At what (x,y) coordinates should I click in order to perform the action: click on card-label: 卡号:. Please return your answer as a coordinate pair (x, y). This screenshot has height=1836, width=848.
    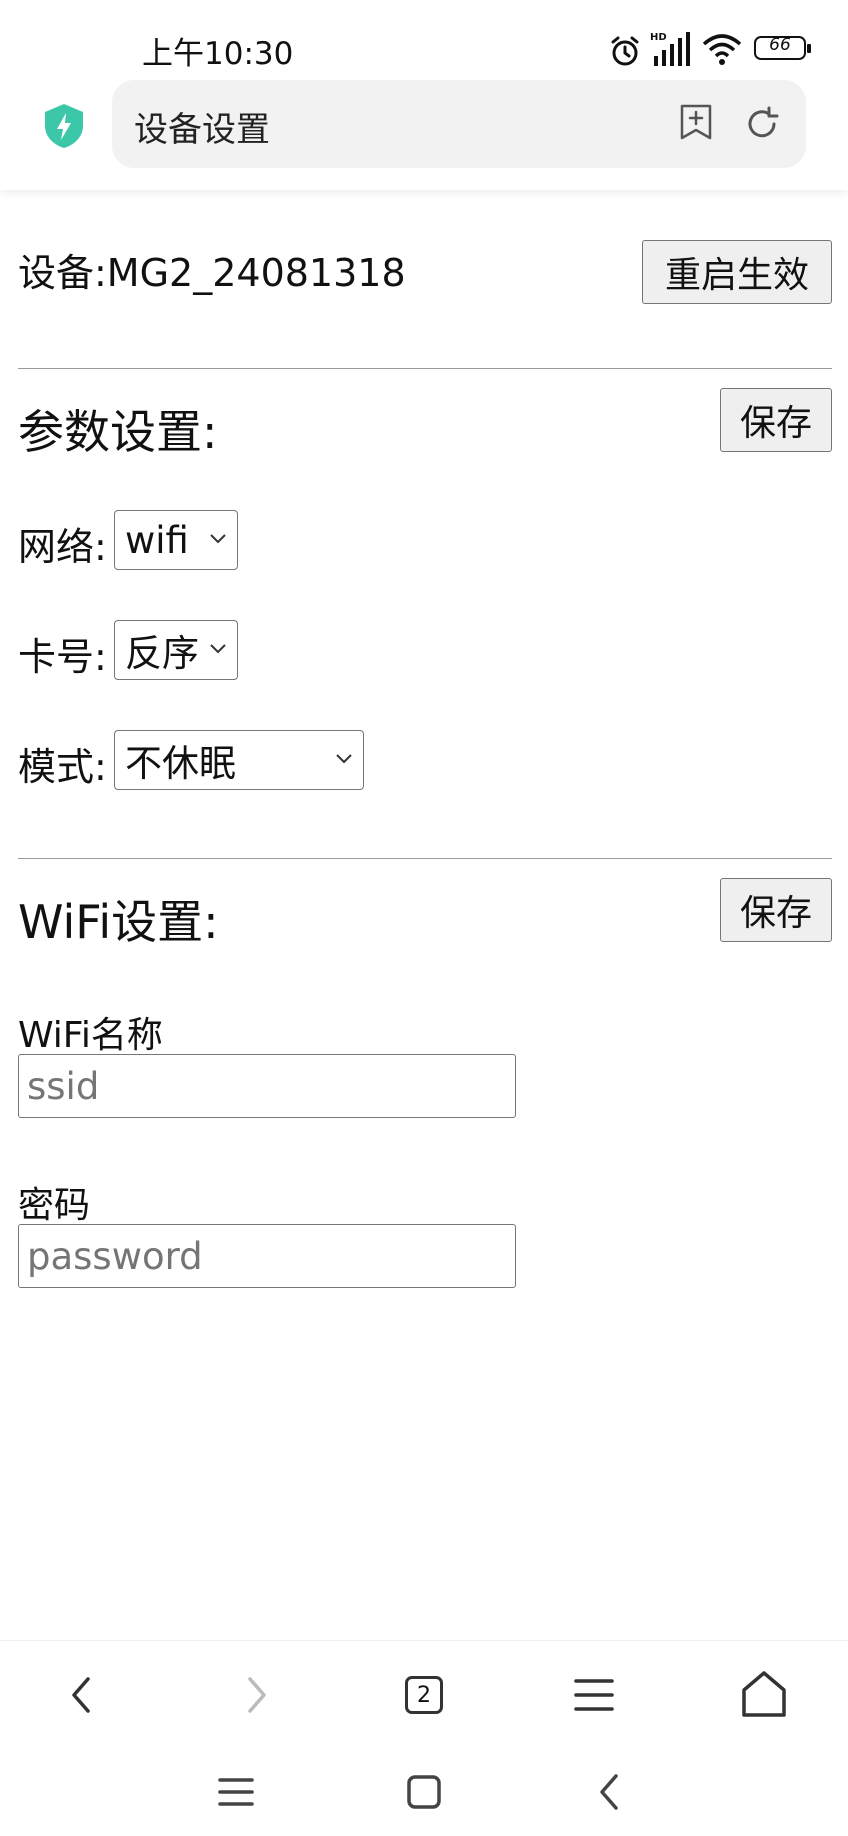
    Looking at the image, I should click on (62, 657).